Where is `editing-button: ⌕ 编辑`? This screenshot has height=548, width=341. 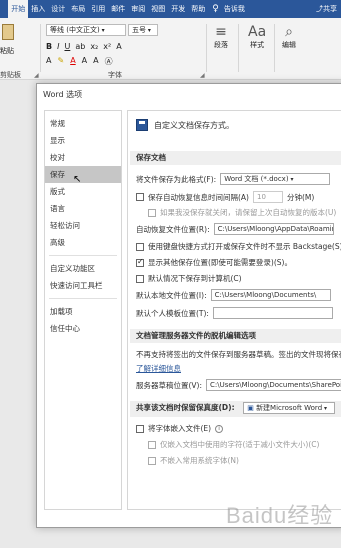
editing-button: ⌕ 编辑 is located at coordinates (289, 37).